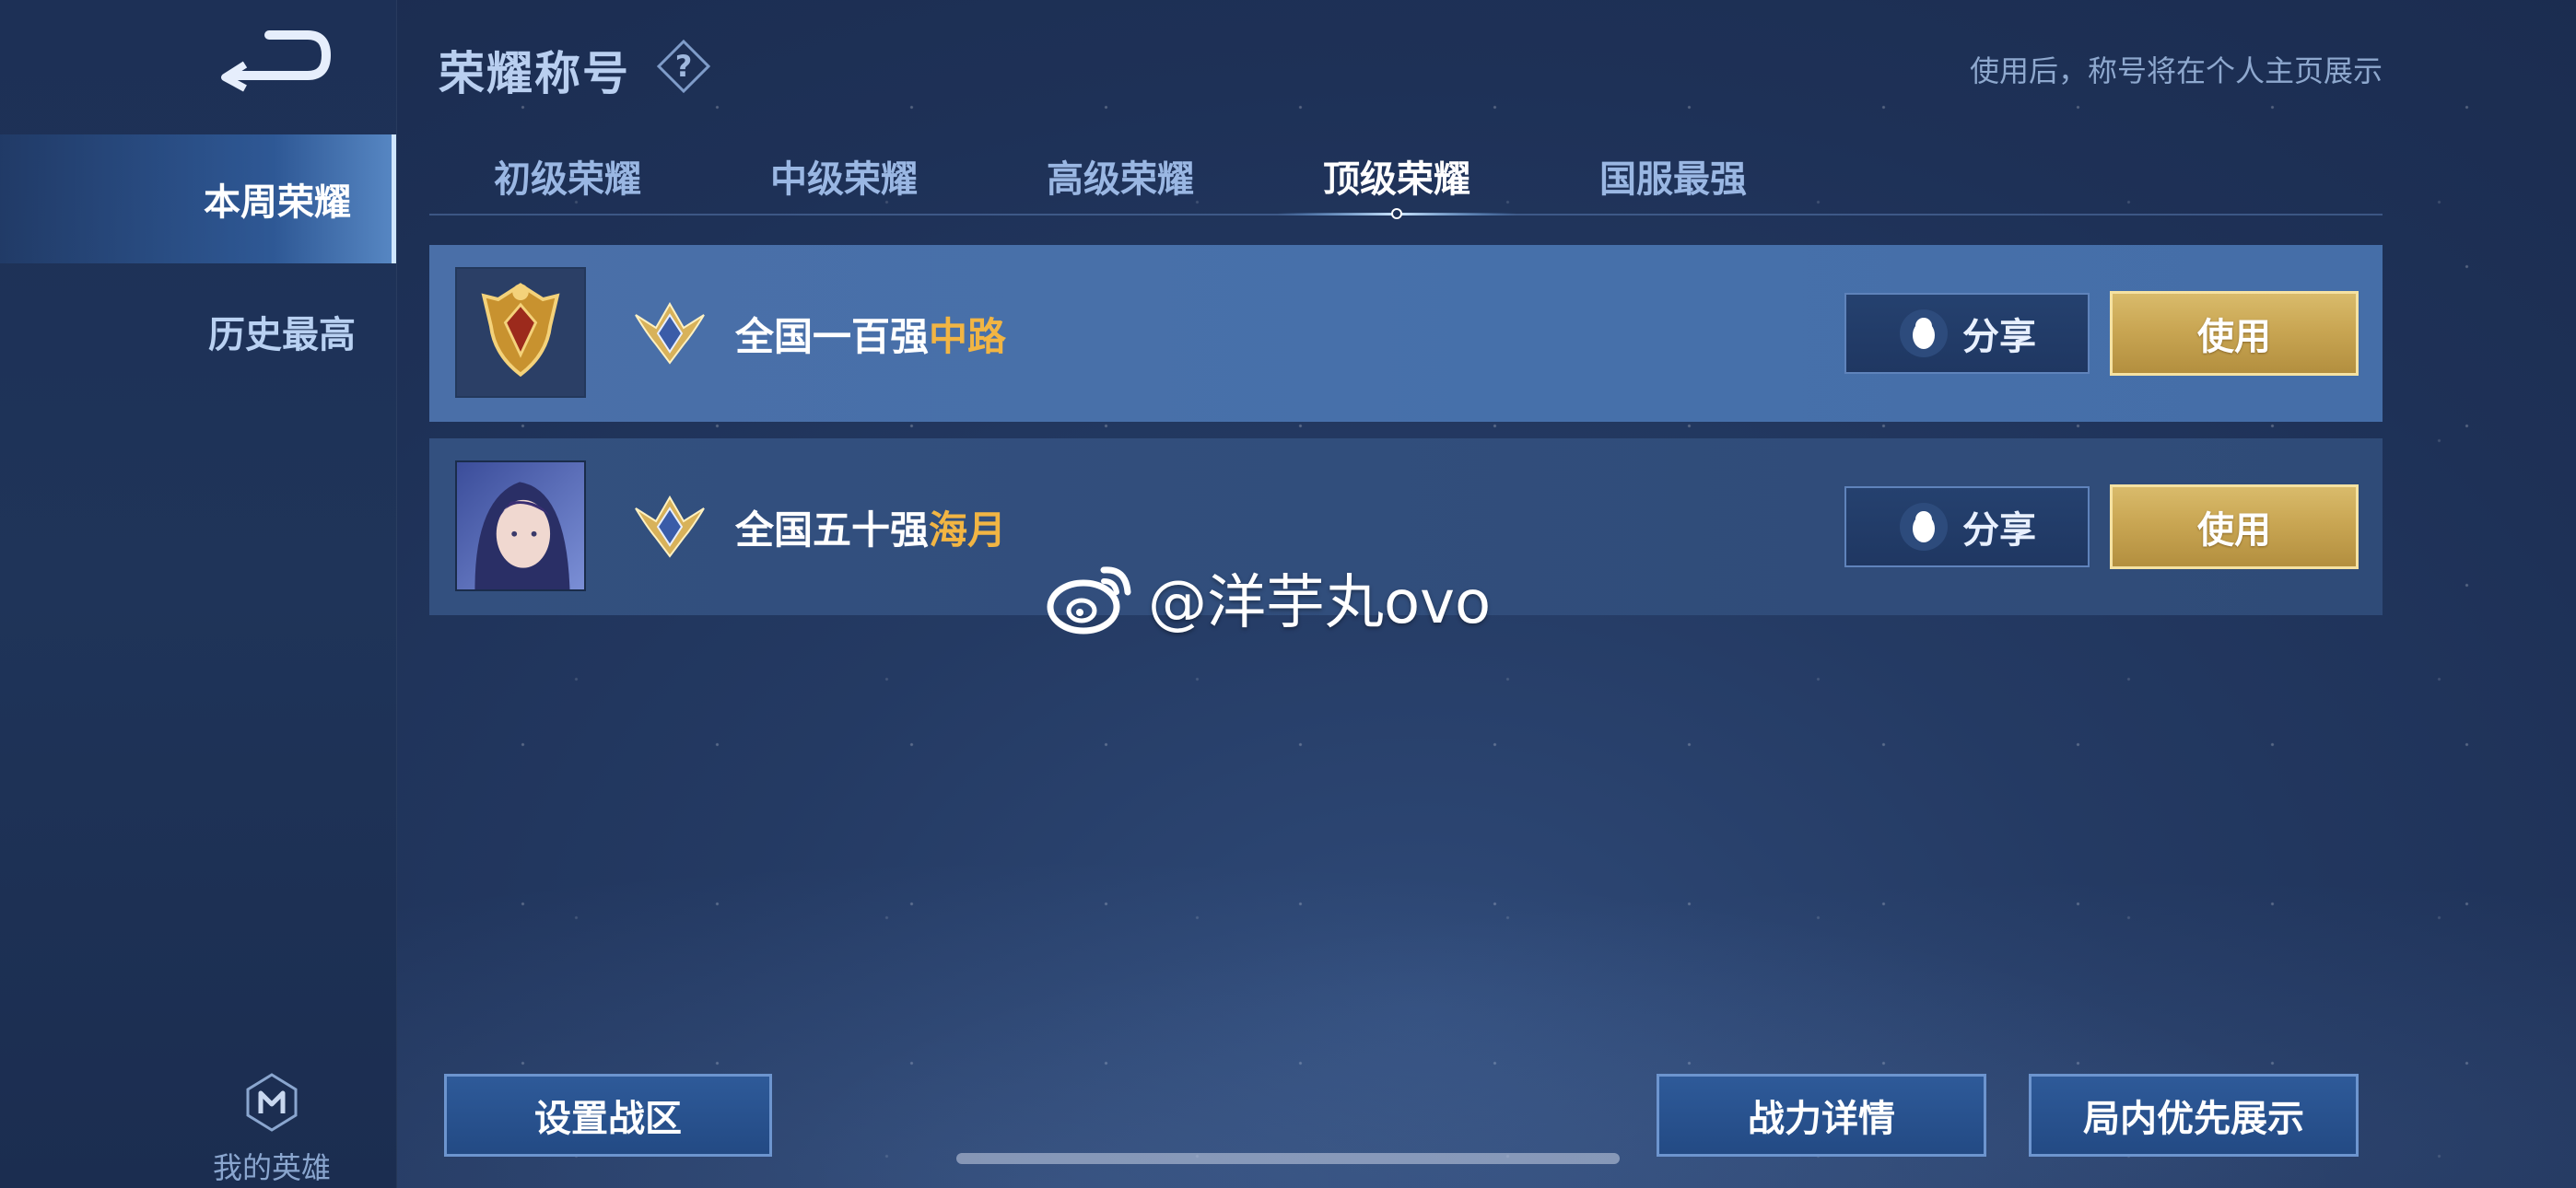  I want to click on tab-label: 初级荣耀, so click(567, 179).